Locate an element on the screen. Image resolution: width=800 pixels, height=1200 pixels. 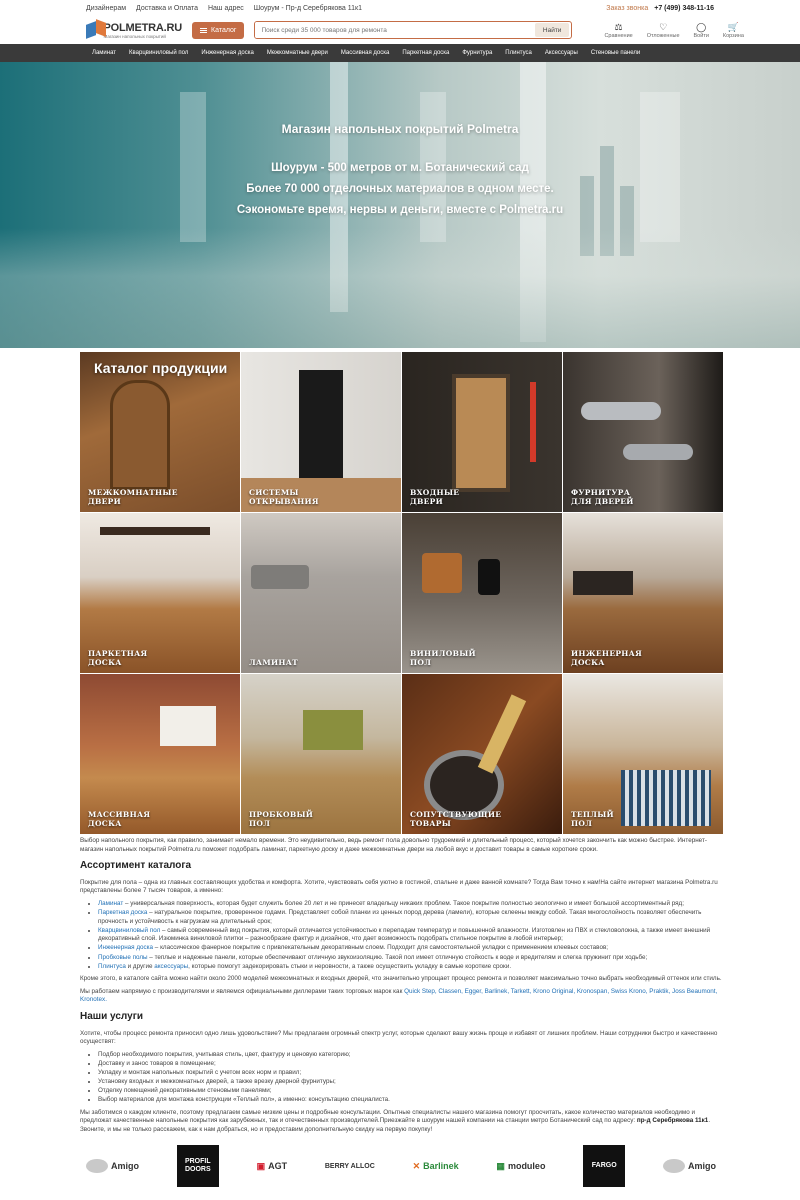
top-link-delivery: Доставка и Оплата is located at coordinates (167, 8).